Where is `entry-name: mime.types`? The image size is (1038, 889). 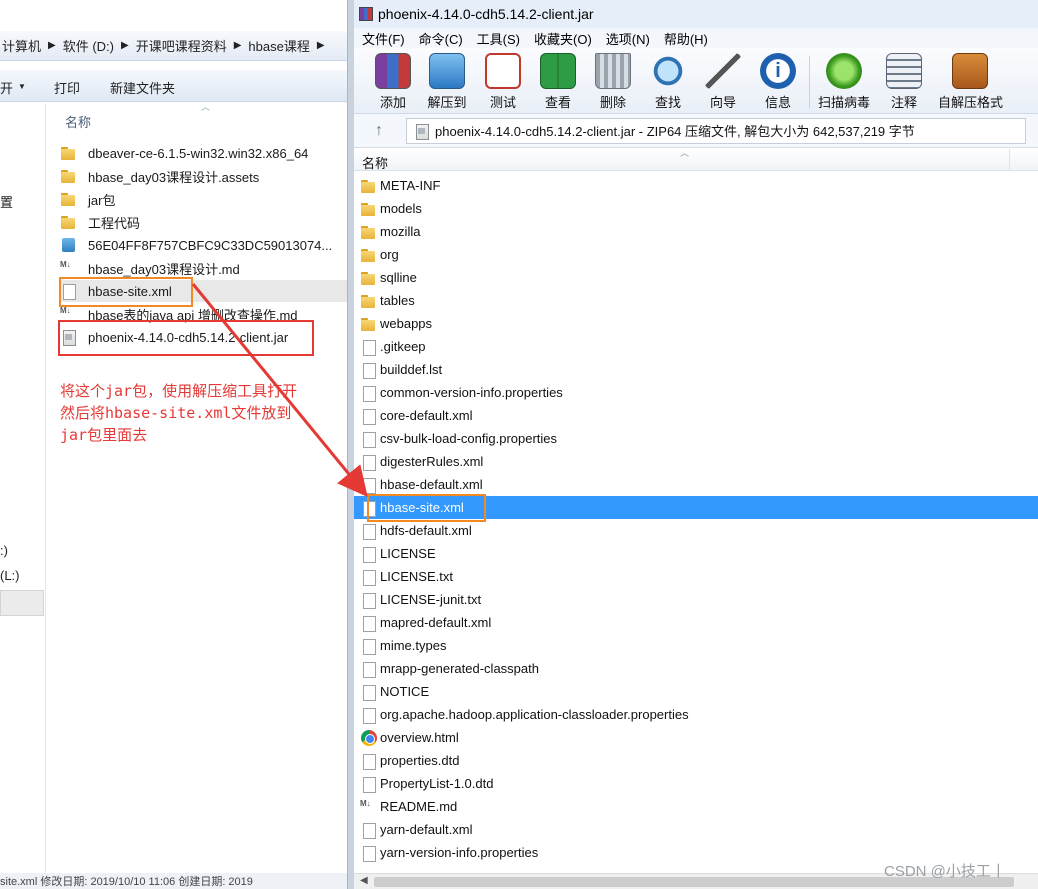 entry-name: mime.types is located at coordinates (413, 645).